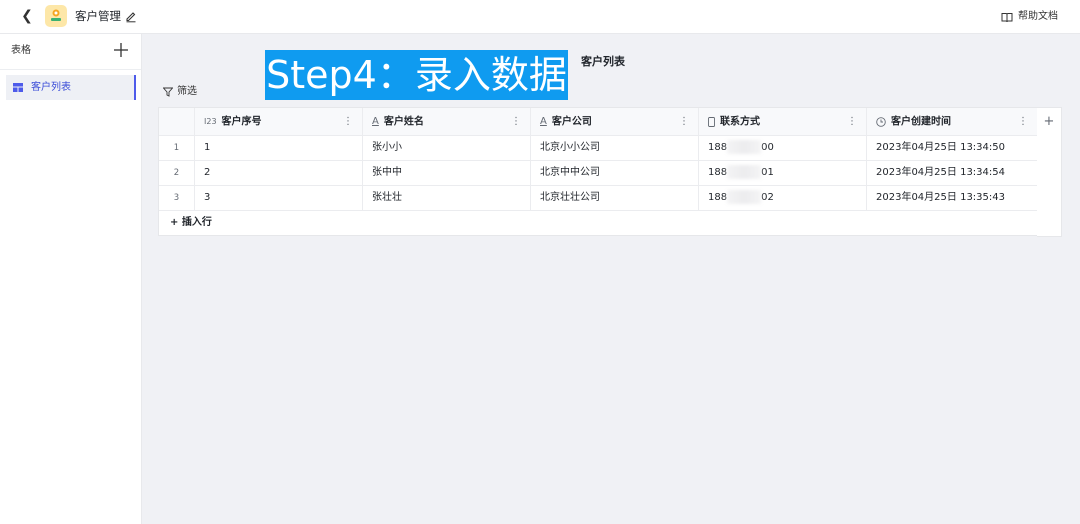 This screenshot has width=1080, height=524. I want to click on help-docs-link: 帮助文档, so click(1029, 17).